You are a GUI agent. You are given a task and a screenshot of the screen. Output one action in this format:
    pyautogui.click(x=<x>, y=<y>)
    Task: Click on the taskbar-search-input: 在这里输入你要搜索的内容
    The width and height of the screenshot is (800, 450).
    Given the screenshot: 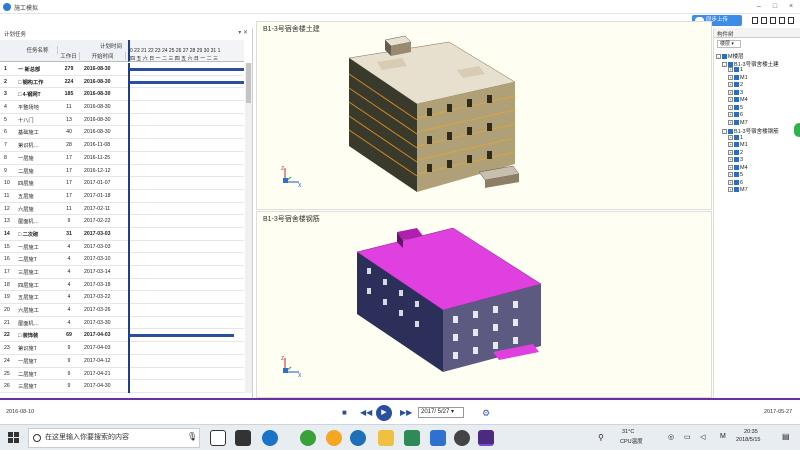 What is the action you would take?
    pyautogui.click(x=114, y=438)
    